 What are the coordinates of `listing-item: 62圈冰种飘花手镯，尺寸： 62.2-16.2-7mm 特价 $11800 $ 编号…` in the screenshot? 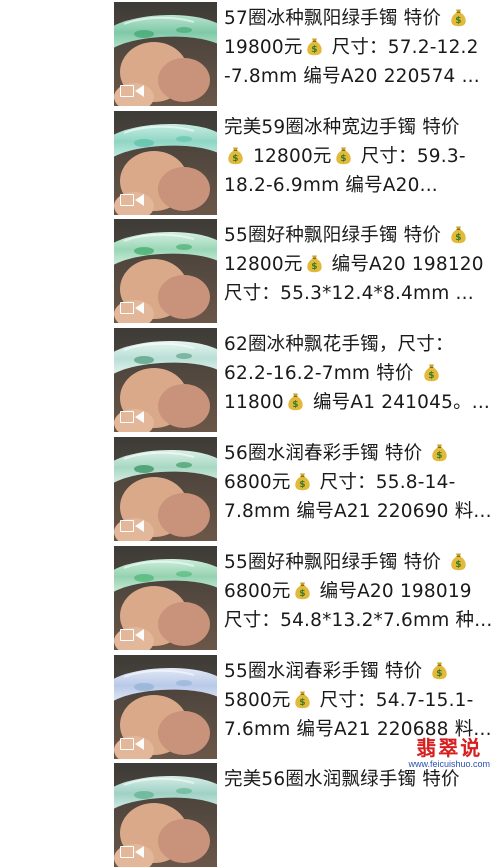 It's located at (250, 380).